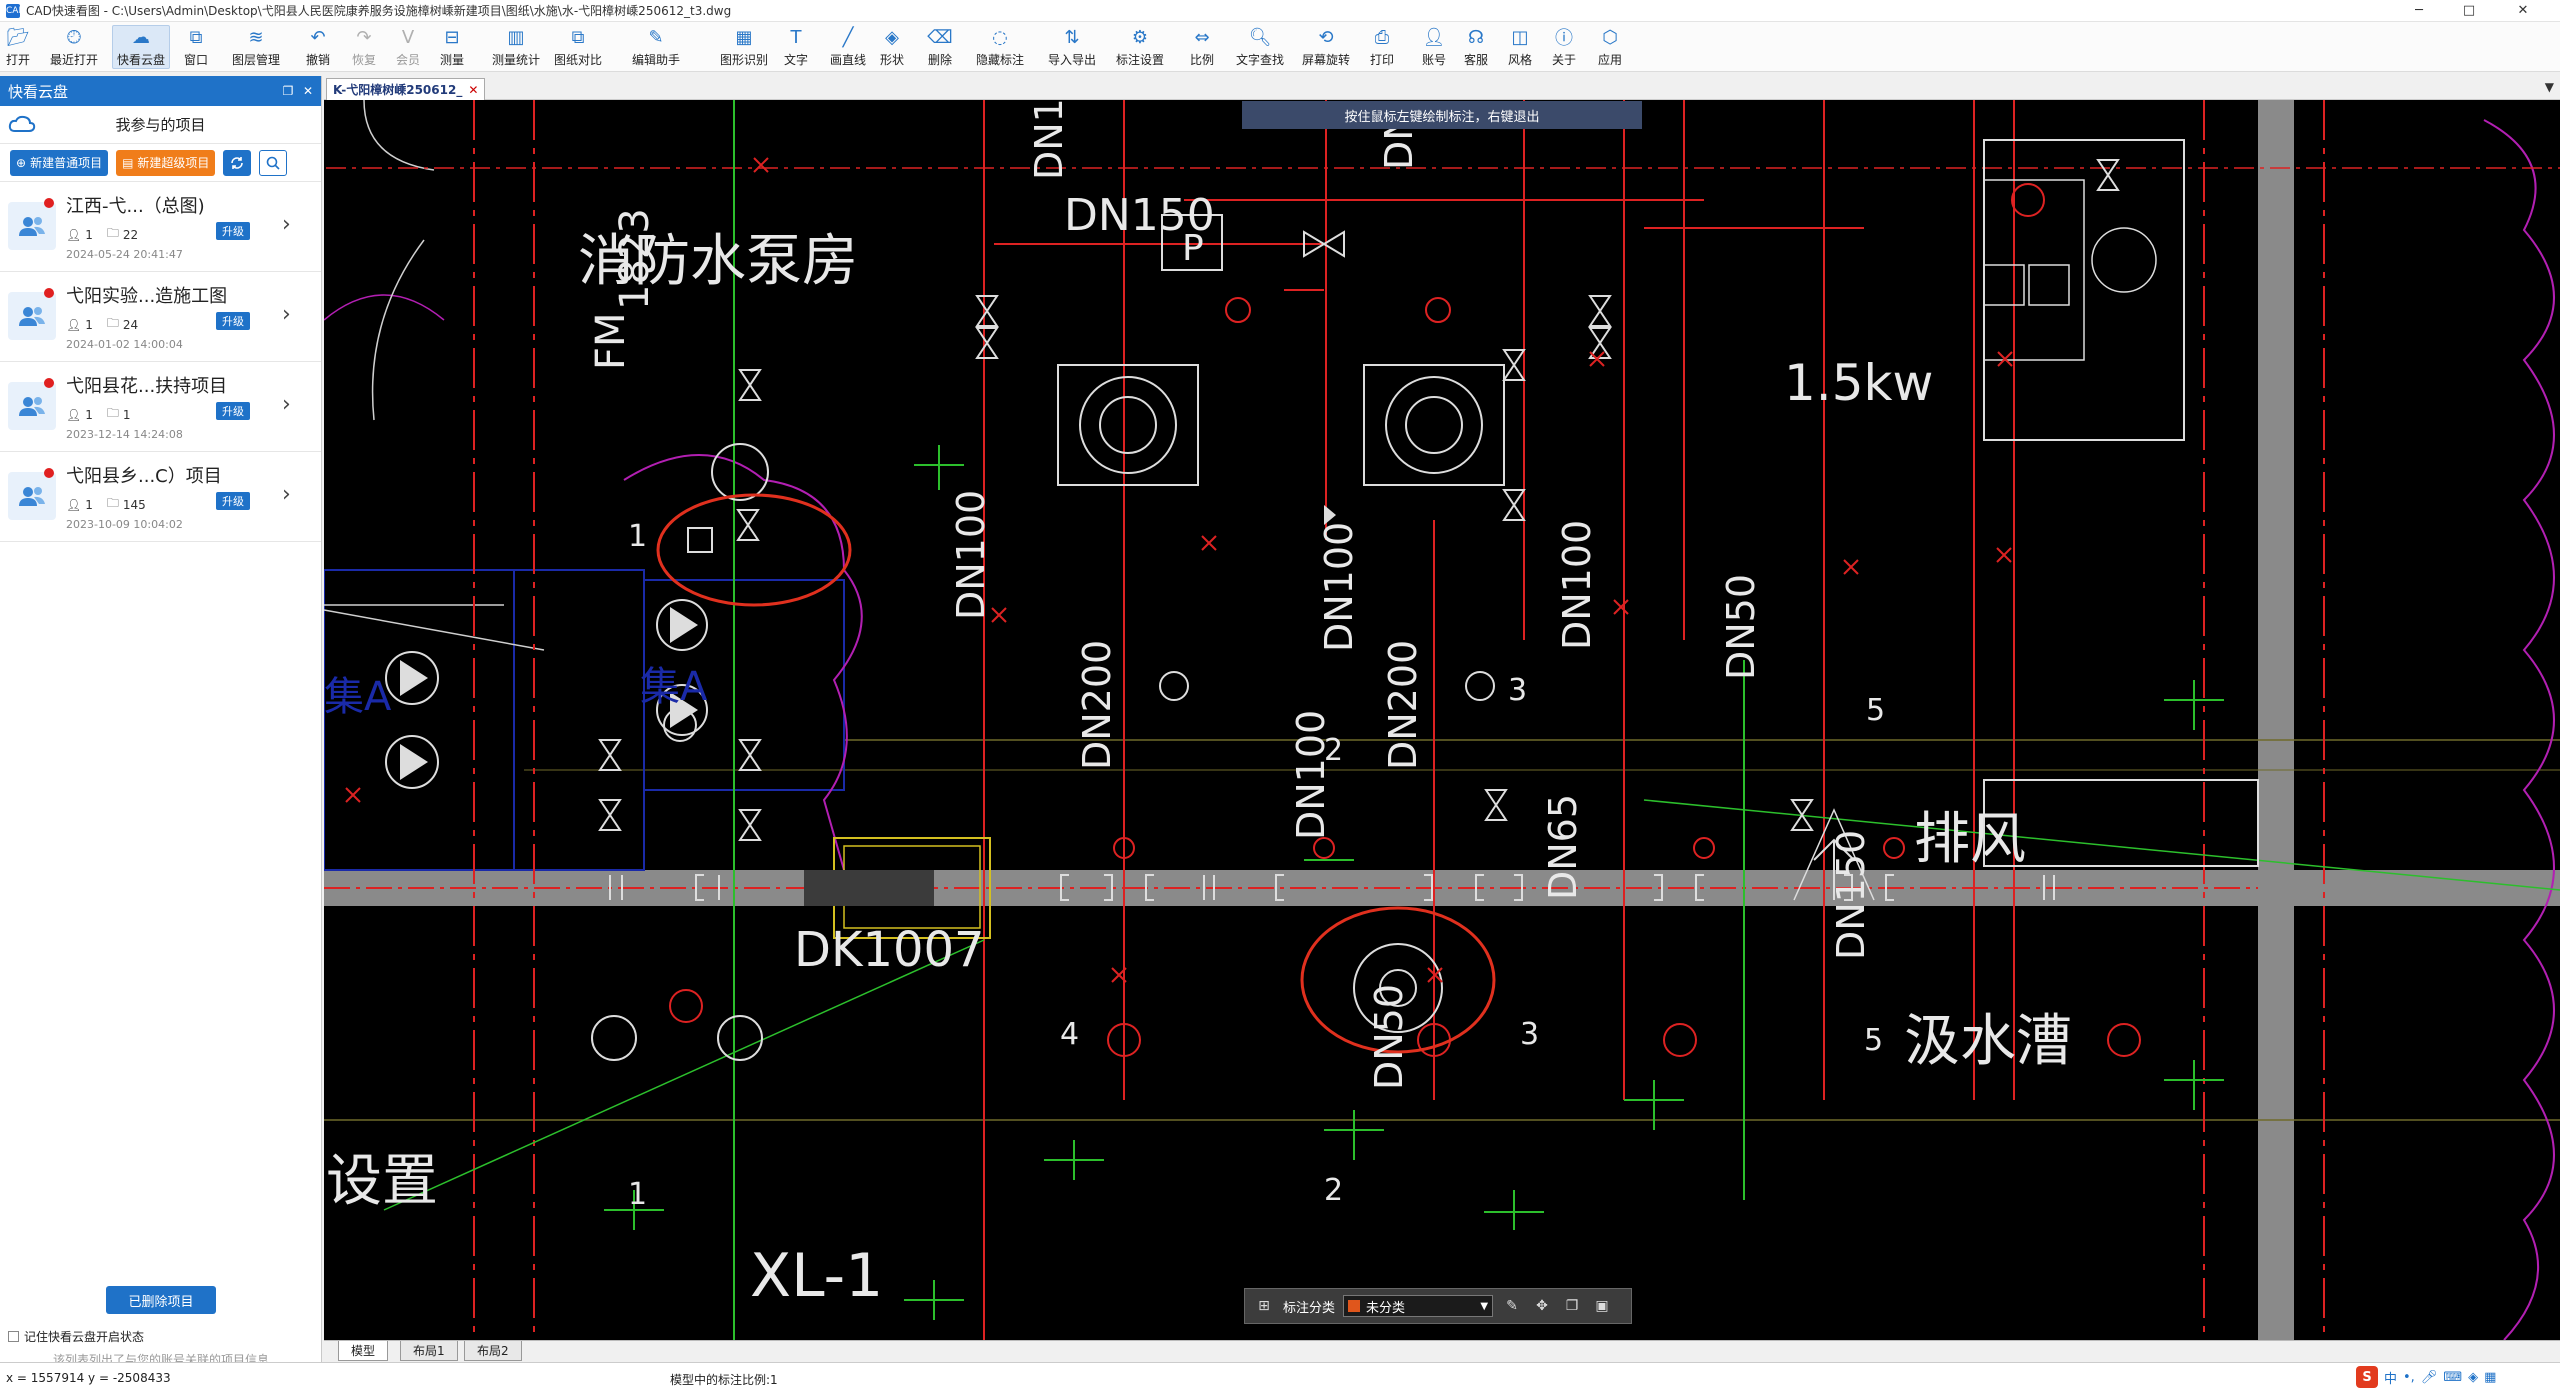 This screenshot has width=2560, height=1392. I want to click on member-count: 1, so click(89, 414).